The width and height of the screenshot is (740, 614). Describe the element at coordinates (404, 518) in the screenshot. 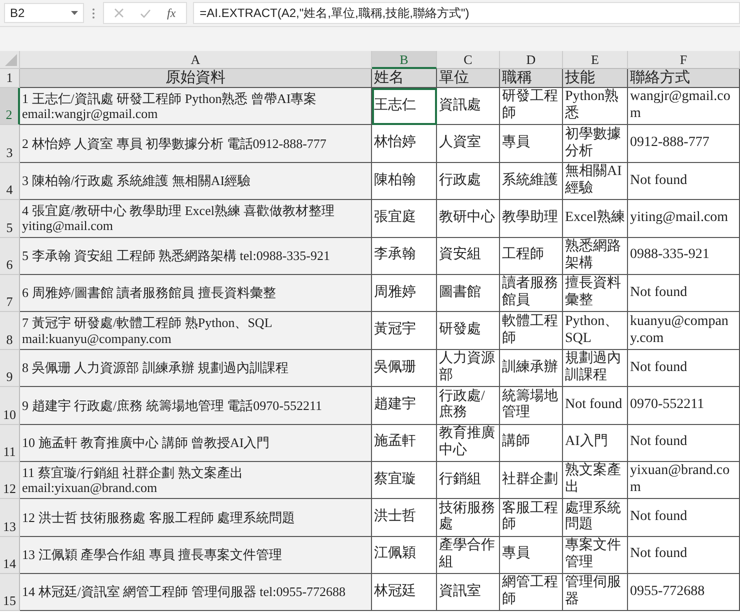

I see `table-cell: 洪士哲` at that location.